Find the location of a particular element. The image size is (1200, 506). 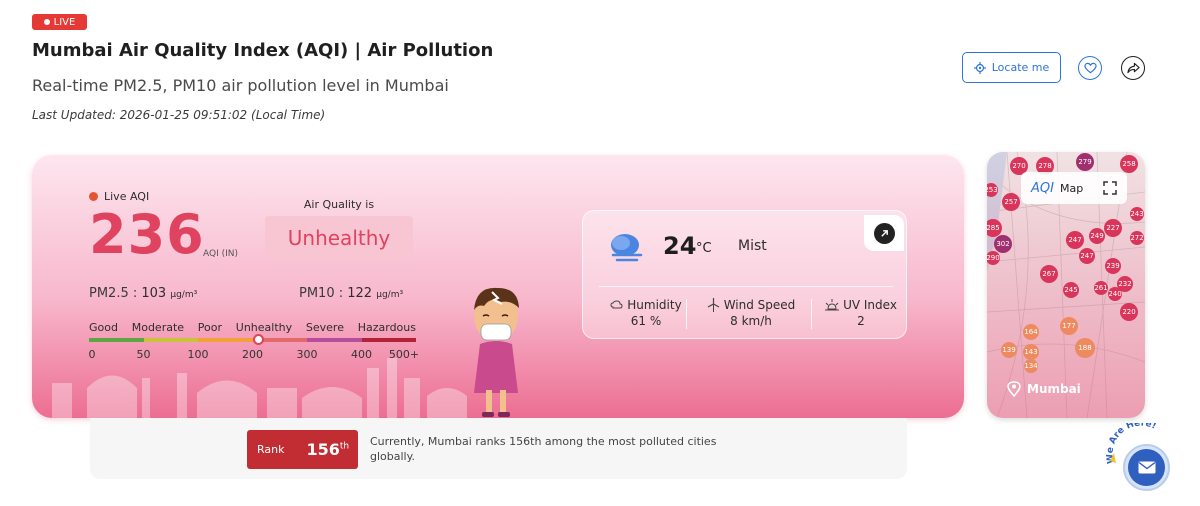

pm25-label: PM2.5 : is located at coordinates (113, 293).